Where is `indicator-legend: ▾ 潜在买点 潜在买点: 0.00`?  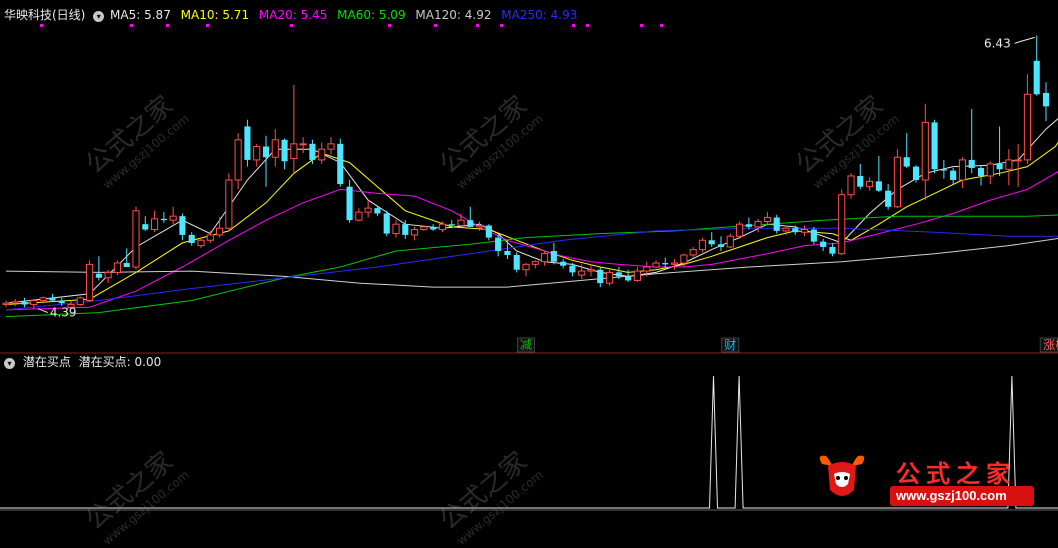 indicator-legend: ▾ 潜在买点 潜在买点: 0.00 is located at coordinates (82, 362).